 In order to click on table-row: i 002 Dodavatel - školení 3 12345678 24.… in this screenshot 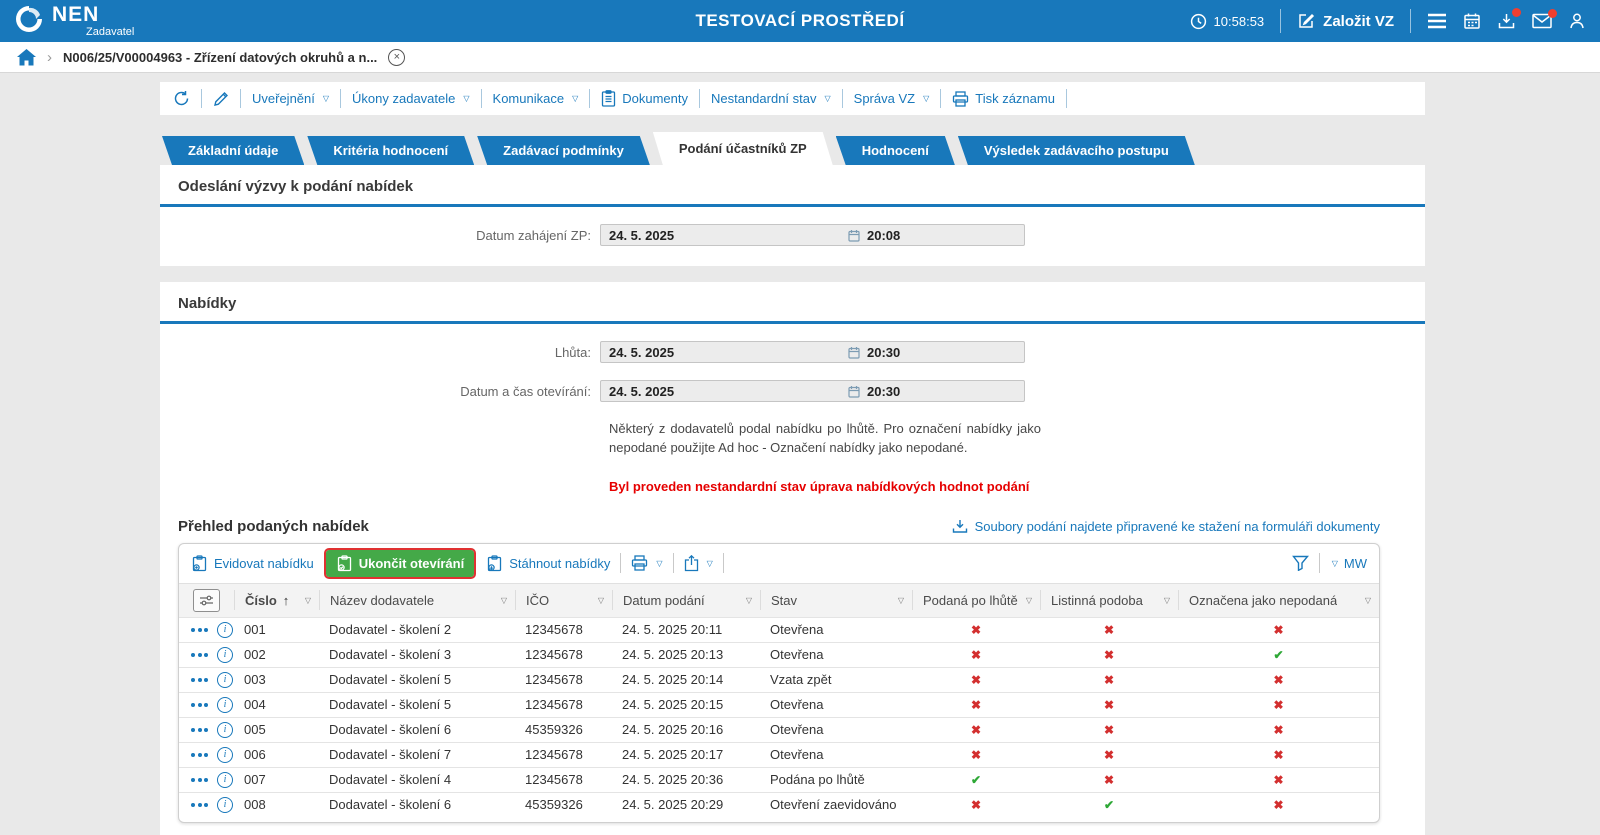, I will do `click(779, 654)`.